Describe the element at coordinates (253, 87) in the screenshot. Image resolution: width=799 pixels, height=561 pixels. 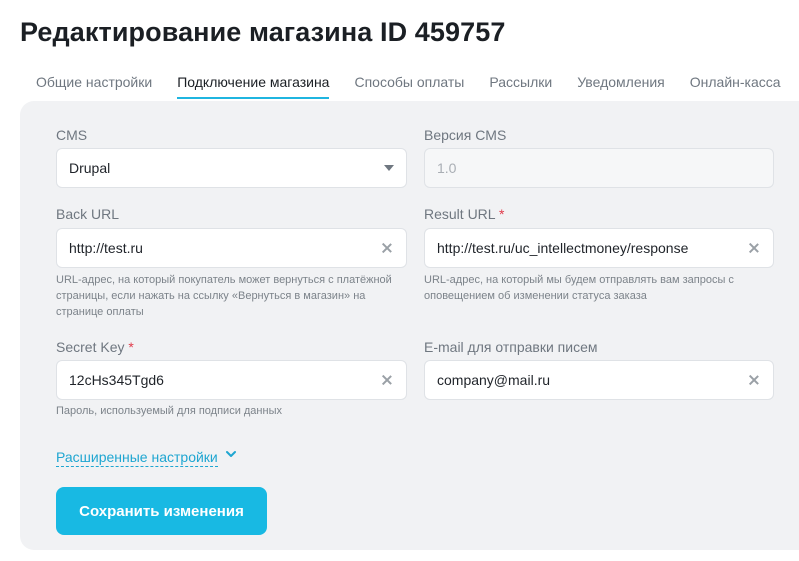
I see `tab-store-connection: Подключение магазина` at that location.